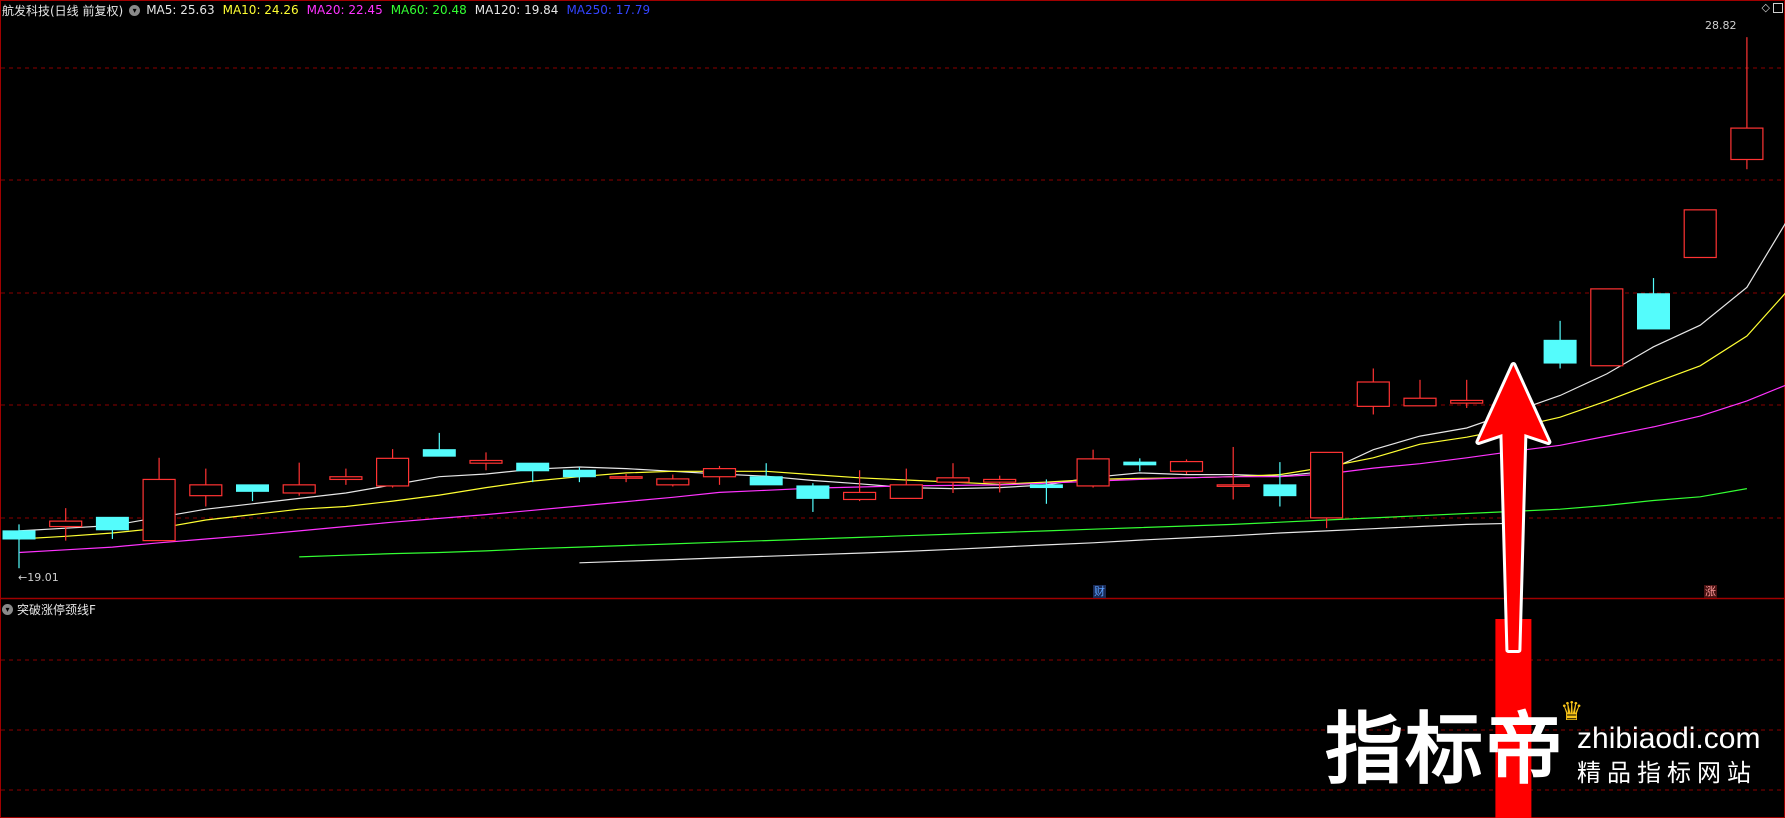  What do you see at coordinates (135, 10) in the screenshot?
I see `indicator-menu-icon: ▾` at bounding box center [135, 10].